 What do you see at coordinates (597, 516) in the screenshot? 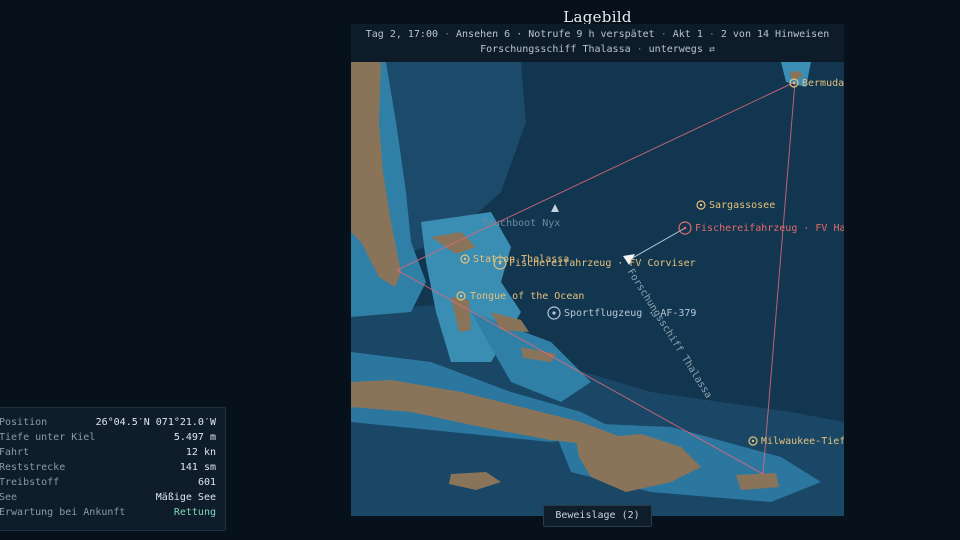
I see `evidence-button: Beweislage (2)` at bounding box center [597, 516].